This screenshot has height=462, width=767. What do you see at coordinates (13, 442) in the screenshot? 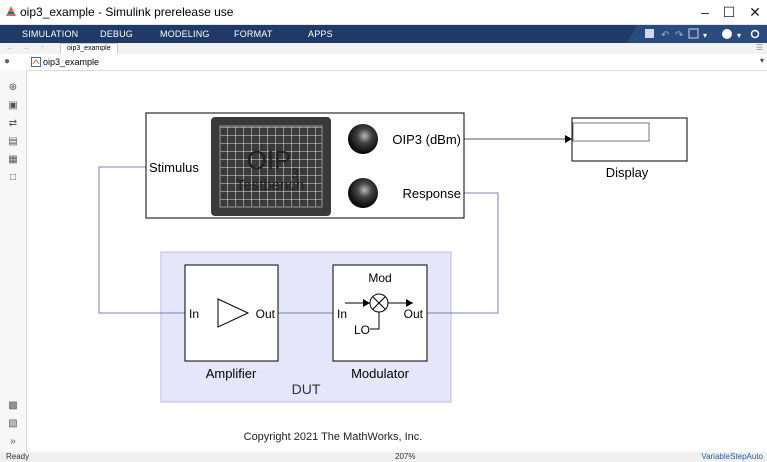
I see `expand-toolbar-icon: »` at bounding box center [13, 442].